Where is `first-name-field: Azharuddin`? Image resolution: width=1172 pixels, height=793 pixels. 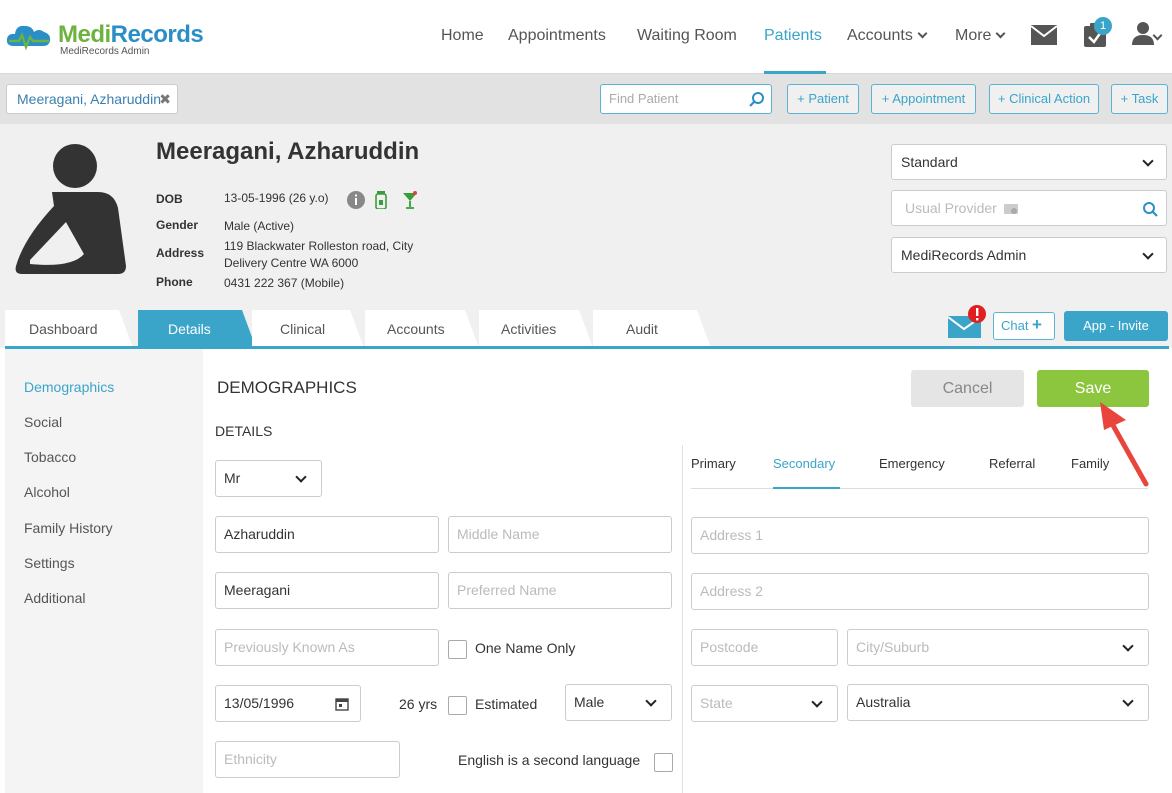 first-name-field: Azharuddin is located at coordinates (327, 534).